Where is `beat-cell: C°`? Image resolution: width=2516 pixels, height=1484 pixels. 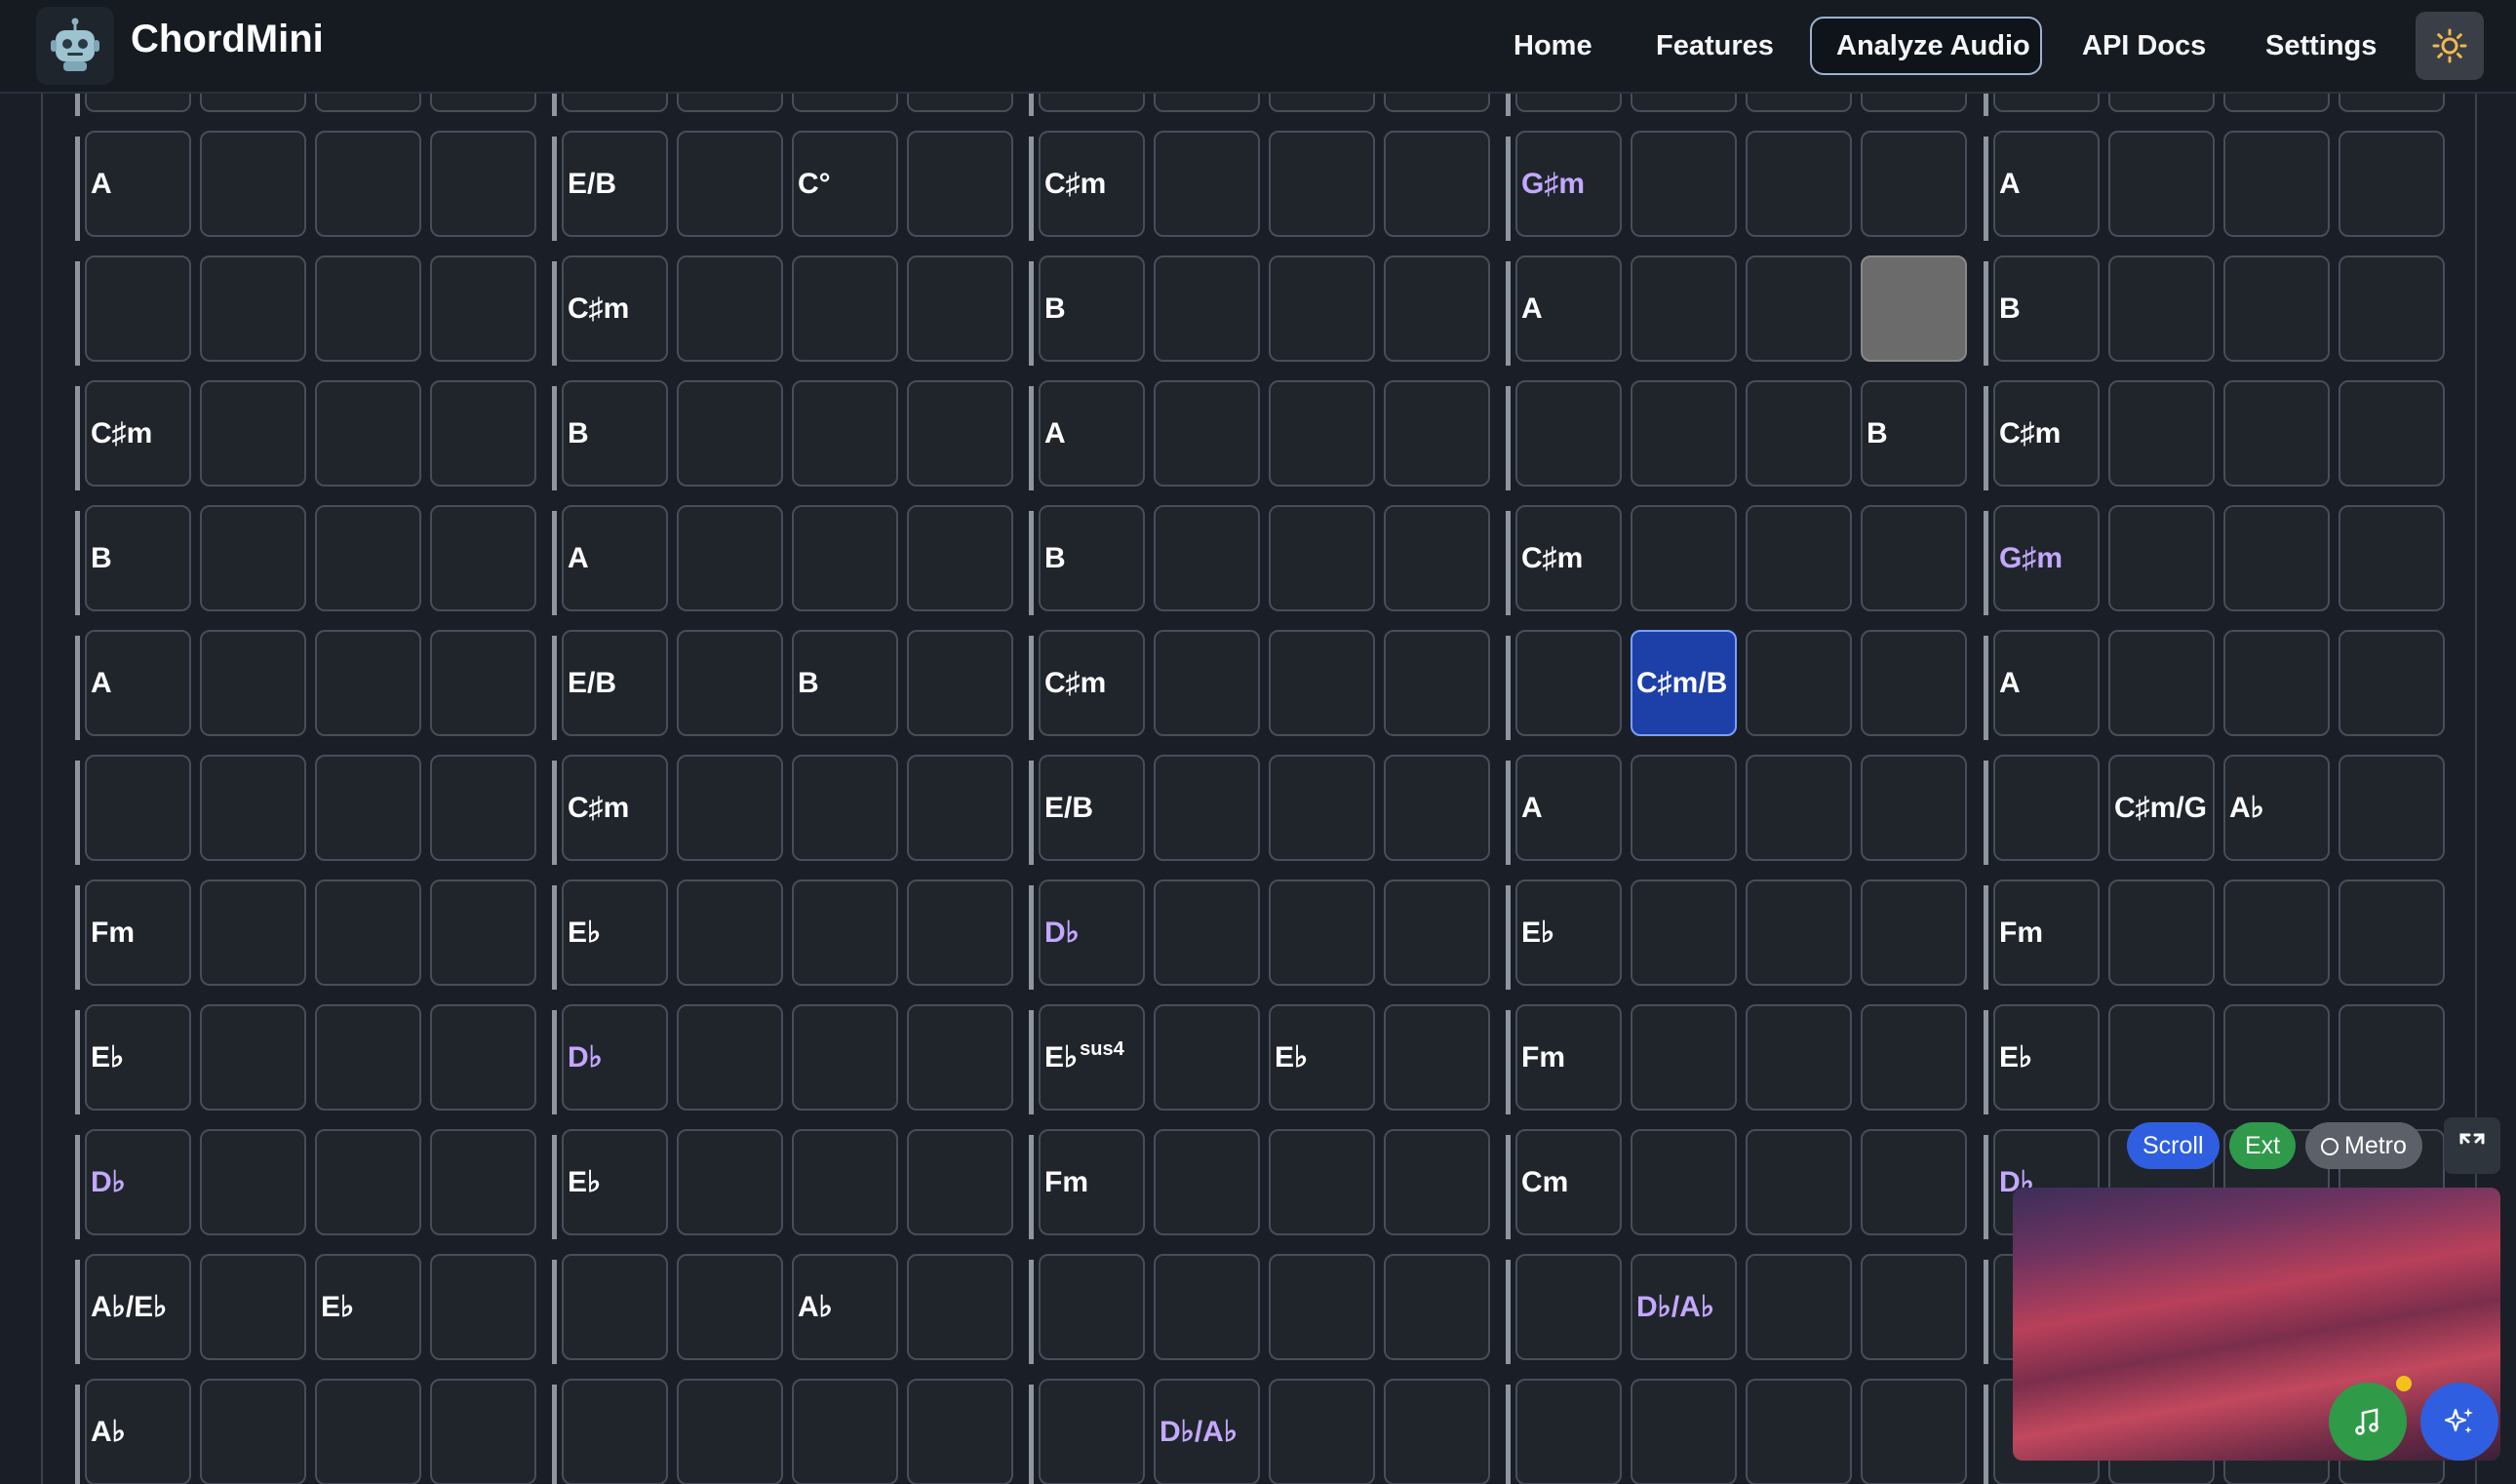 beat-cell: C° is located at coordinates (845, 184).